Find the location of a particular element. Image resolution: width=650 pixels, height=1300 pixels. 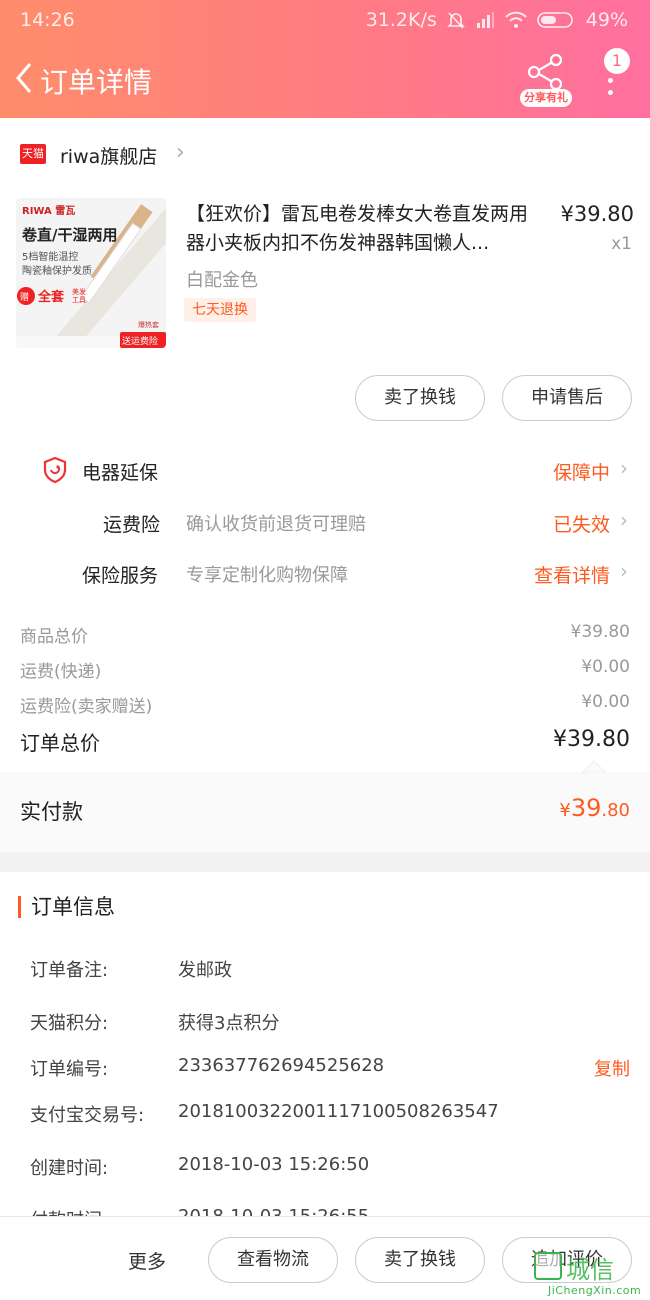

product-image-gift-side: 美发工具 is located at coordinates (79, 296).